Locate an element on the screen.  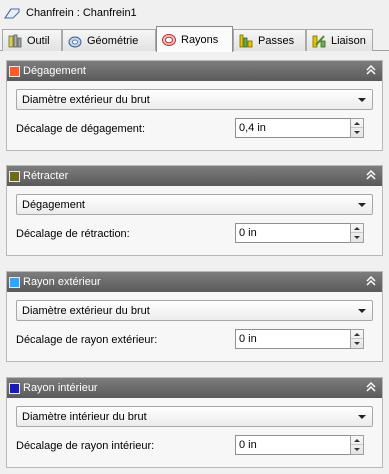
panel-header: Rayon extérieur is located at coordinates (194, 282).